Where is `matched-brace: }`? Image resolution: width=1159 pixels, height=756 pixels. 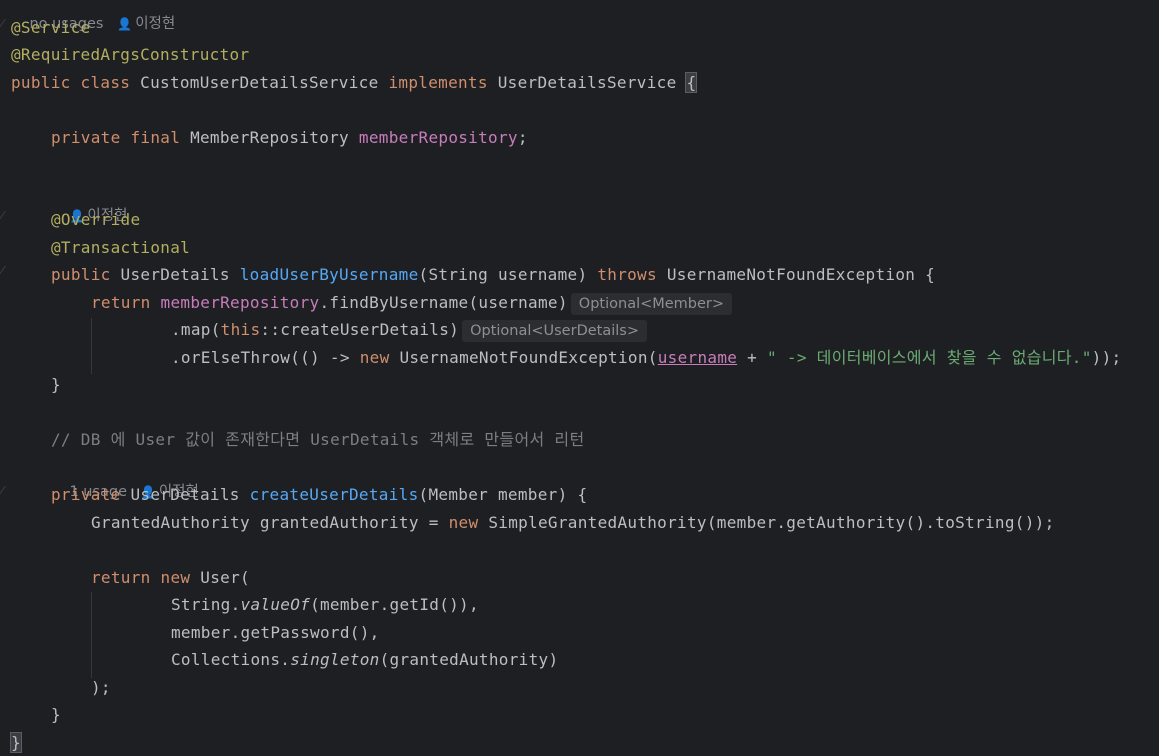
matched-brace: } is located at coordinates (16, 742).